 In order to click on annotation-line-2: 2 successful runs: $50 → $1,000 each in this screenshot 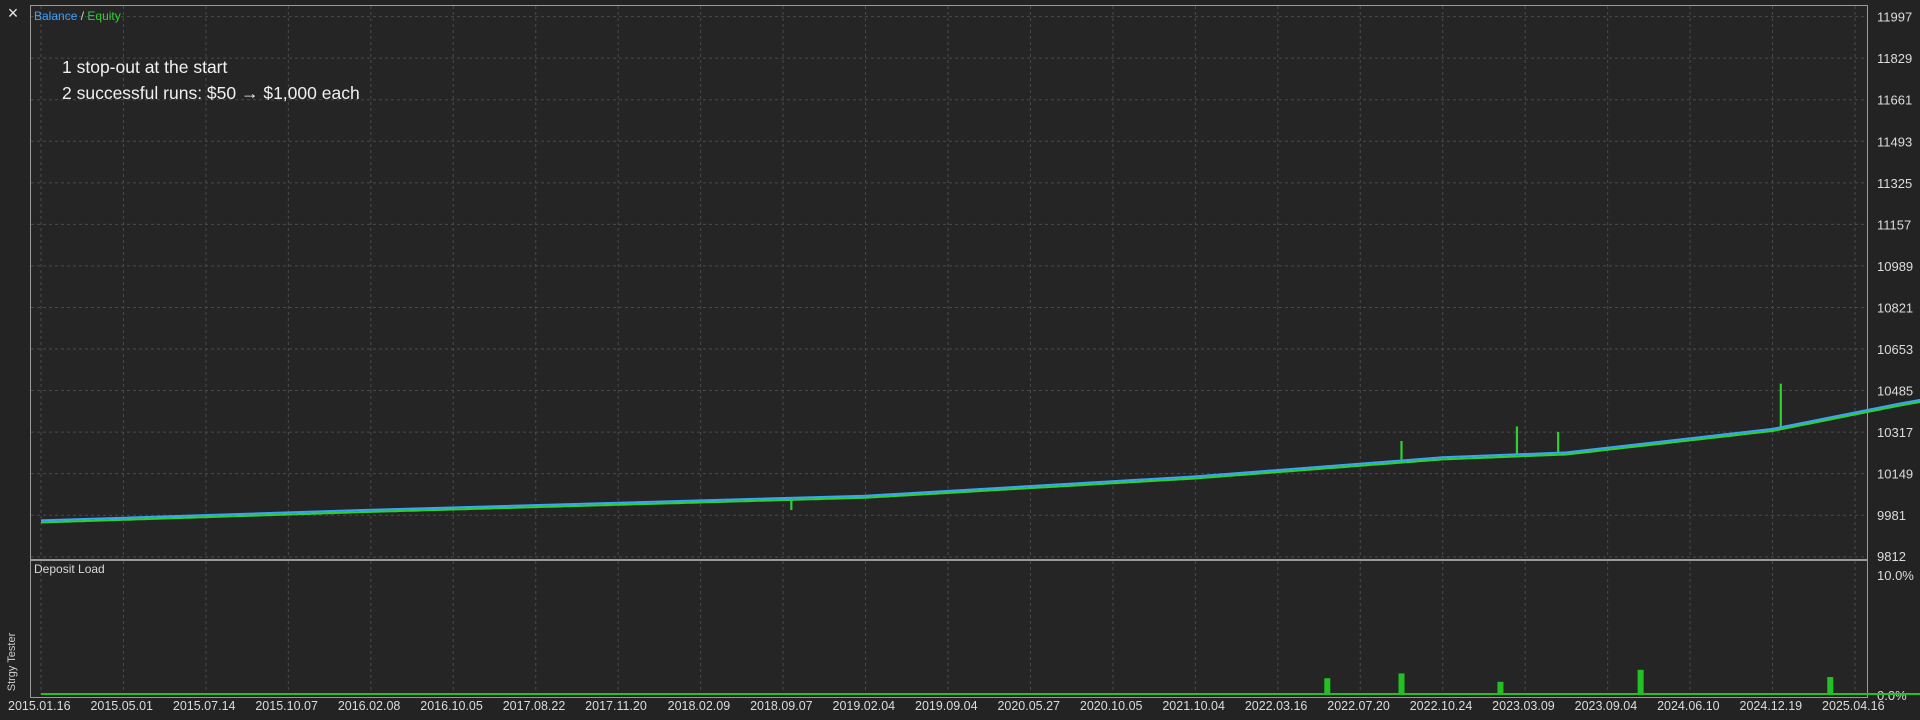, I will do `click(211, 93)`.